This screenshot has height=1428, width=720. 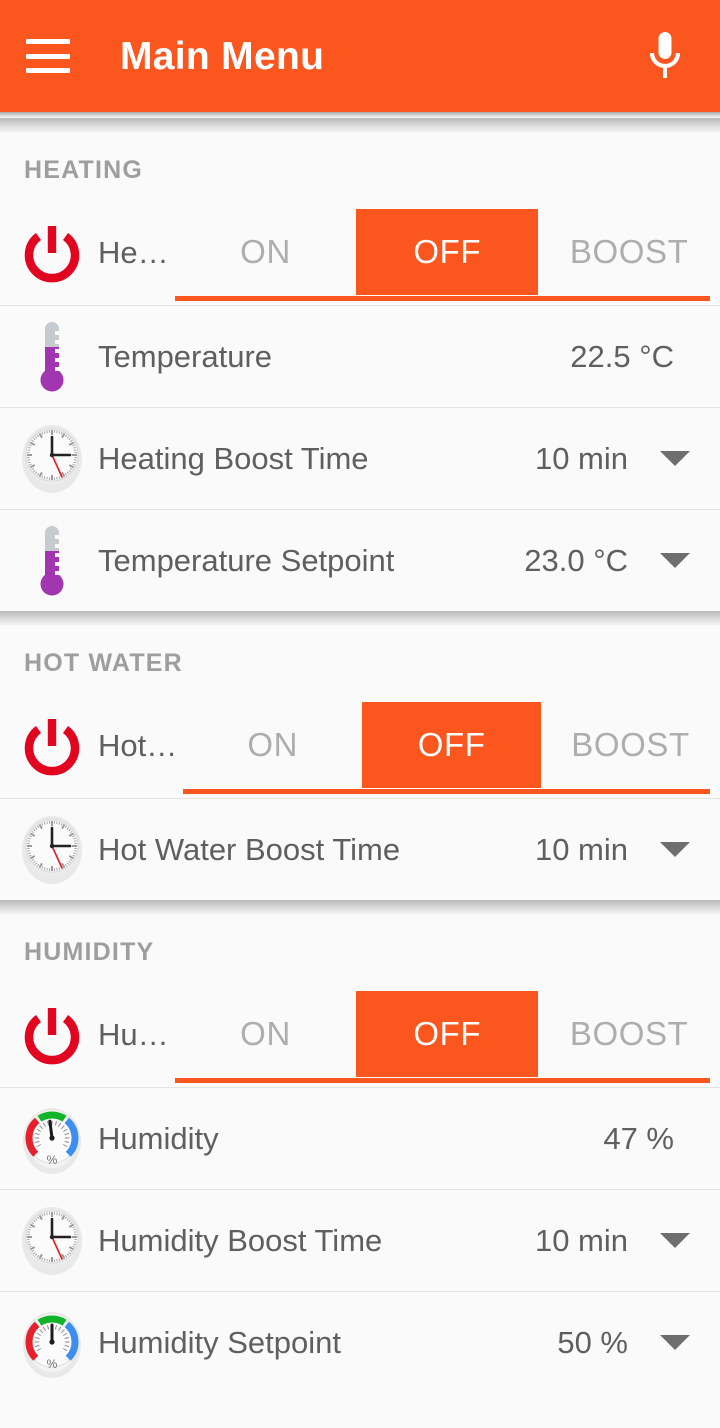 I want to click on settings-row-value: 23.0 °C, so click(x=576, y=561).